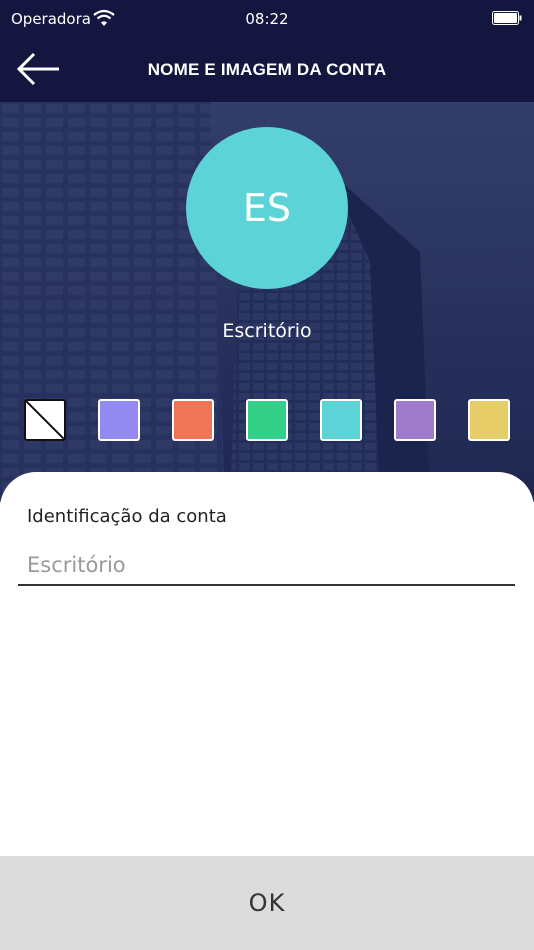  What do you see at coordinates (489, 420) in the screenshot?
I see `swatch-yellow` at bounding box center [489, 420].